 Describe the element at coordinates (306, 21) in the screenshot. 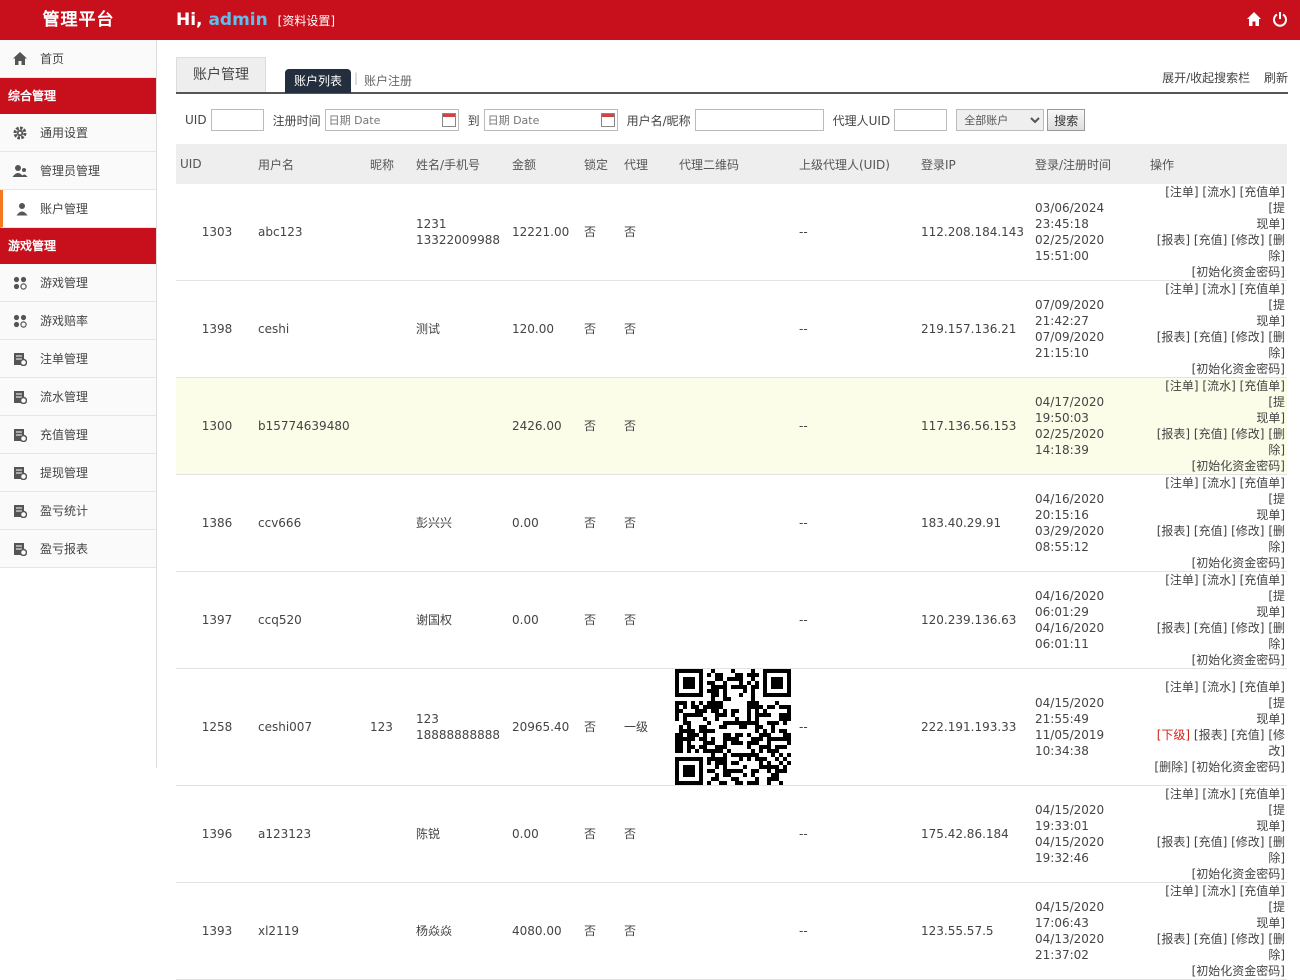

I see `profile-settings-link: [资料设置]` at that location.